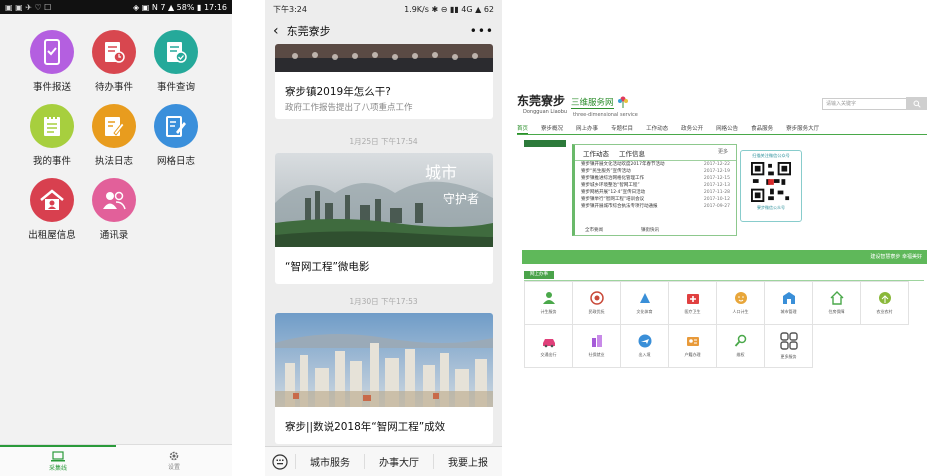  Describe the element at coordinates (52, 200) in the screenshot. I see `house-icon` at that location.